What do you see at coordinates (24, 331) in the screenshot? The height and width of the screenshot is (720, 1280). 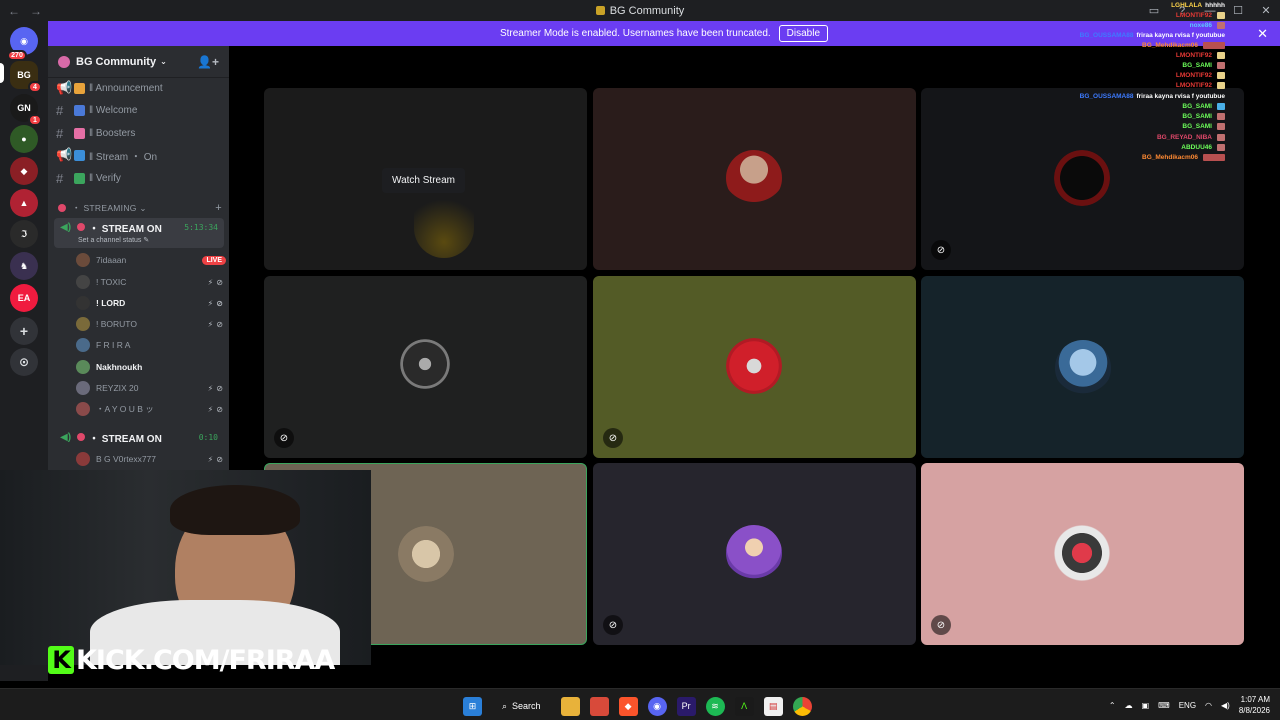 I see `add-server-icon: +` at bounding box center [24, 331].